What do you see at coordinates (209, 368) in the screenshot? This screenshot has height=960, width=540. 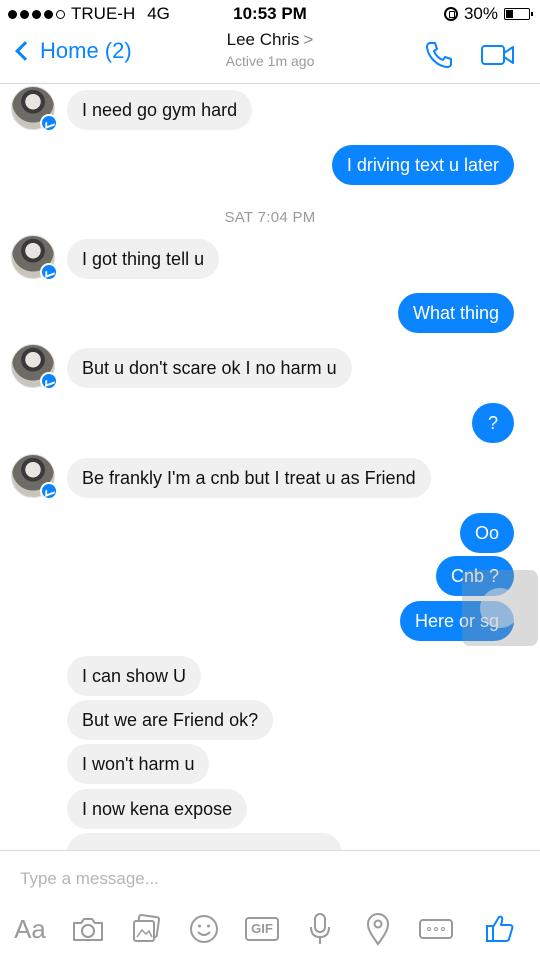 I see `incoming-message: But u don't scare ok I no harm u` at bounding box center [209, 368].